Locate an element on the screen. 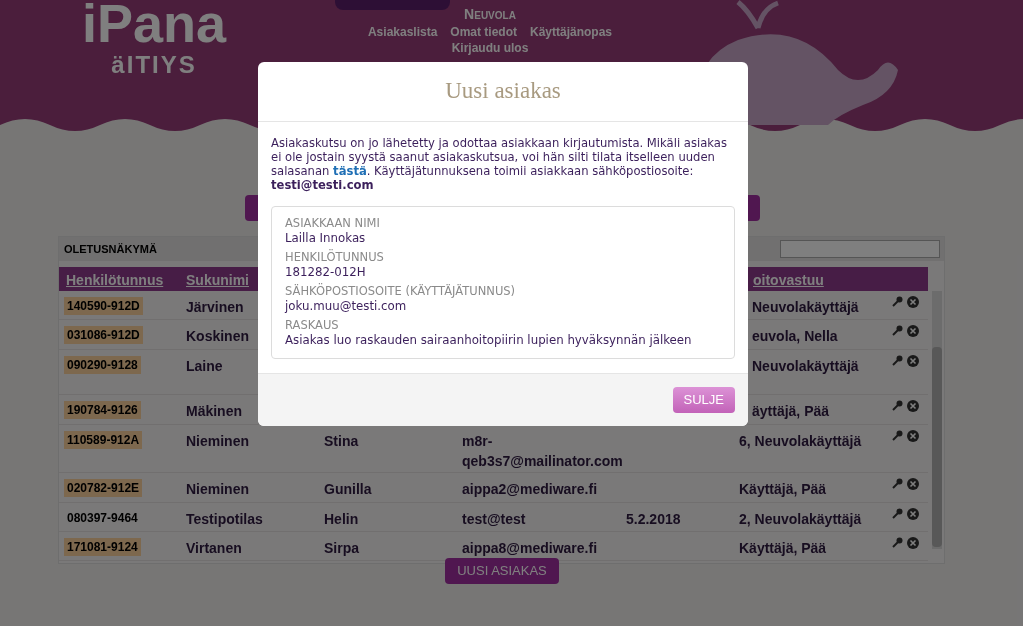 This screenshot has height=626, width=1023. field-label: HENKILÖTUNNUS is located at coordinates (335, 257).